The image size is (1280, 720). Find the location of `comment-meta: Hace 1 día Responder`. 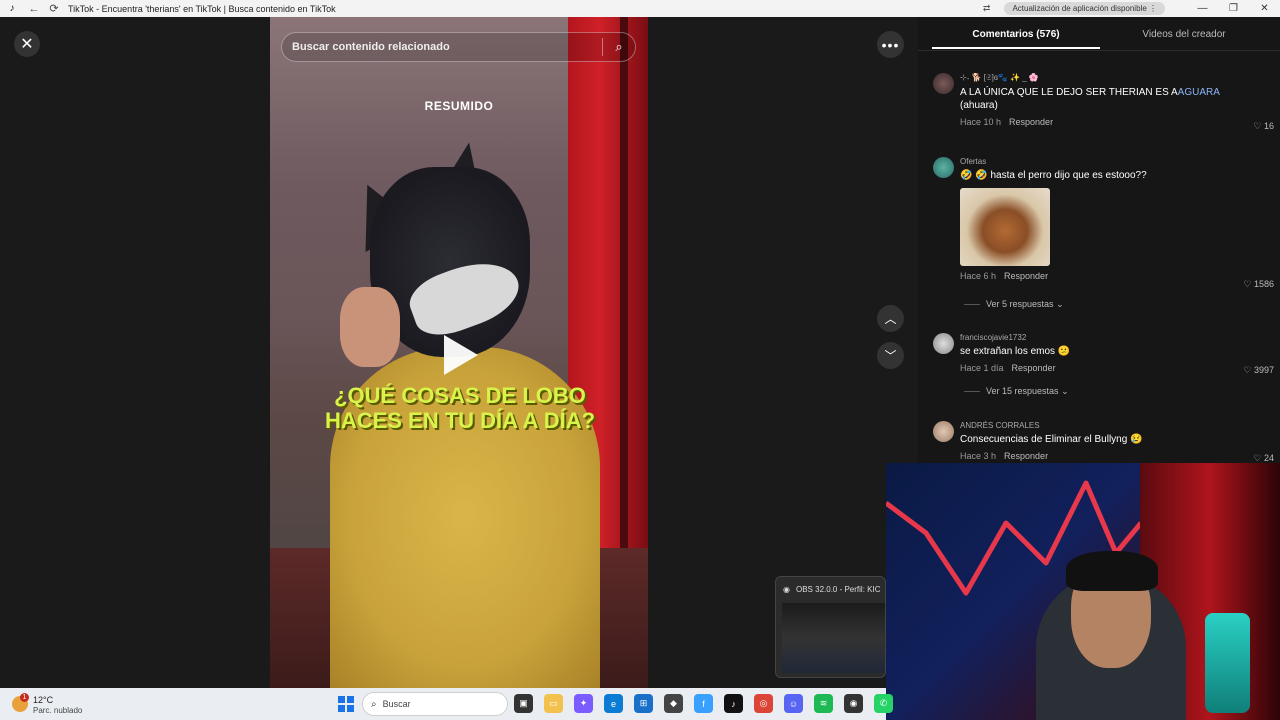

comment-meta: Hace 1 día Responder is located at coordinates (1115, 368).